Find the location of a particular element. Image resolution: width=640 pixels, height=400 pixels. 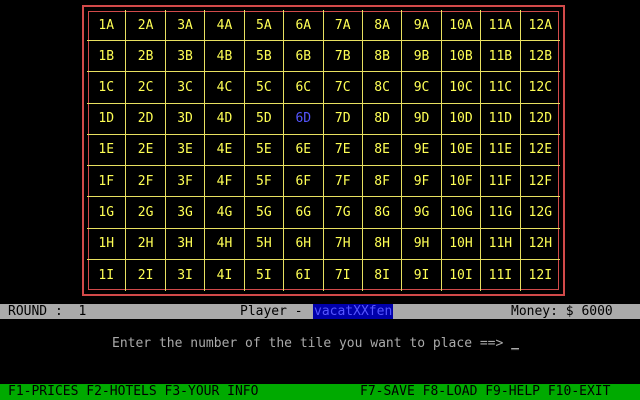

tile-2D: 2D is located at coordinates (146, 119).